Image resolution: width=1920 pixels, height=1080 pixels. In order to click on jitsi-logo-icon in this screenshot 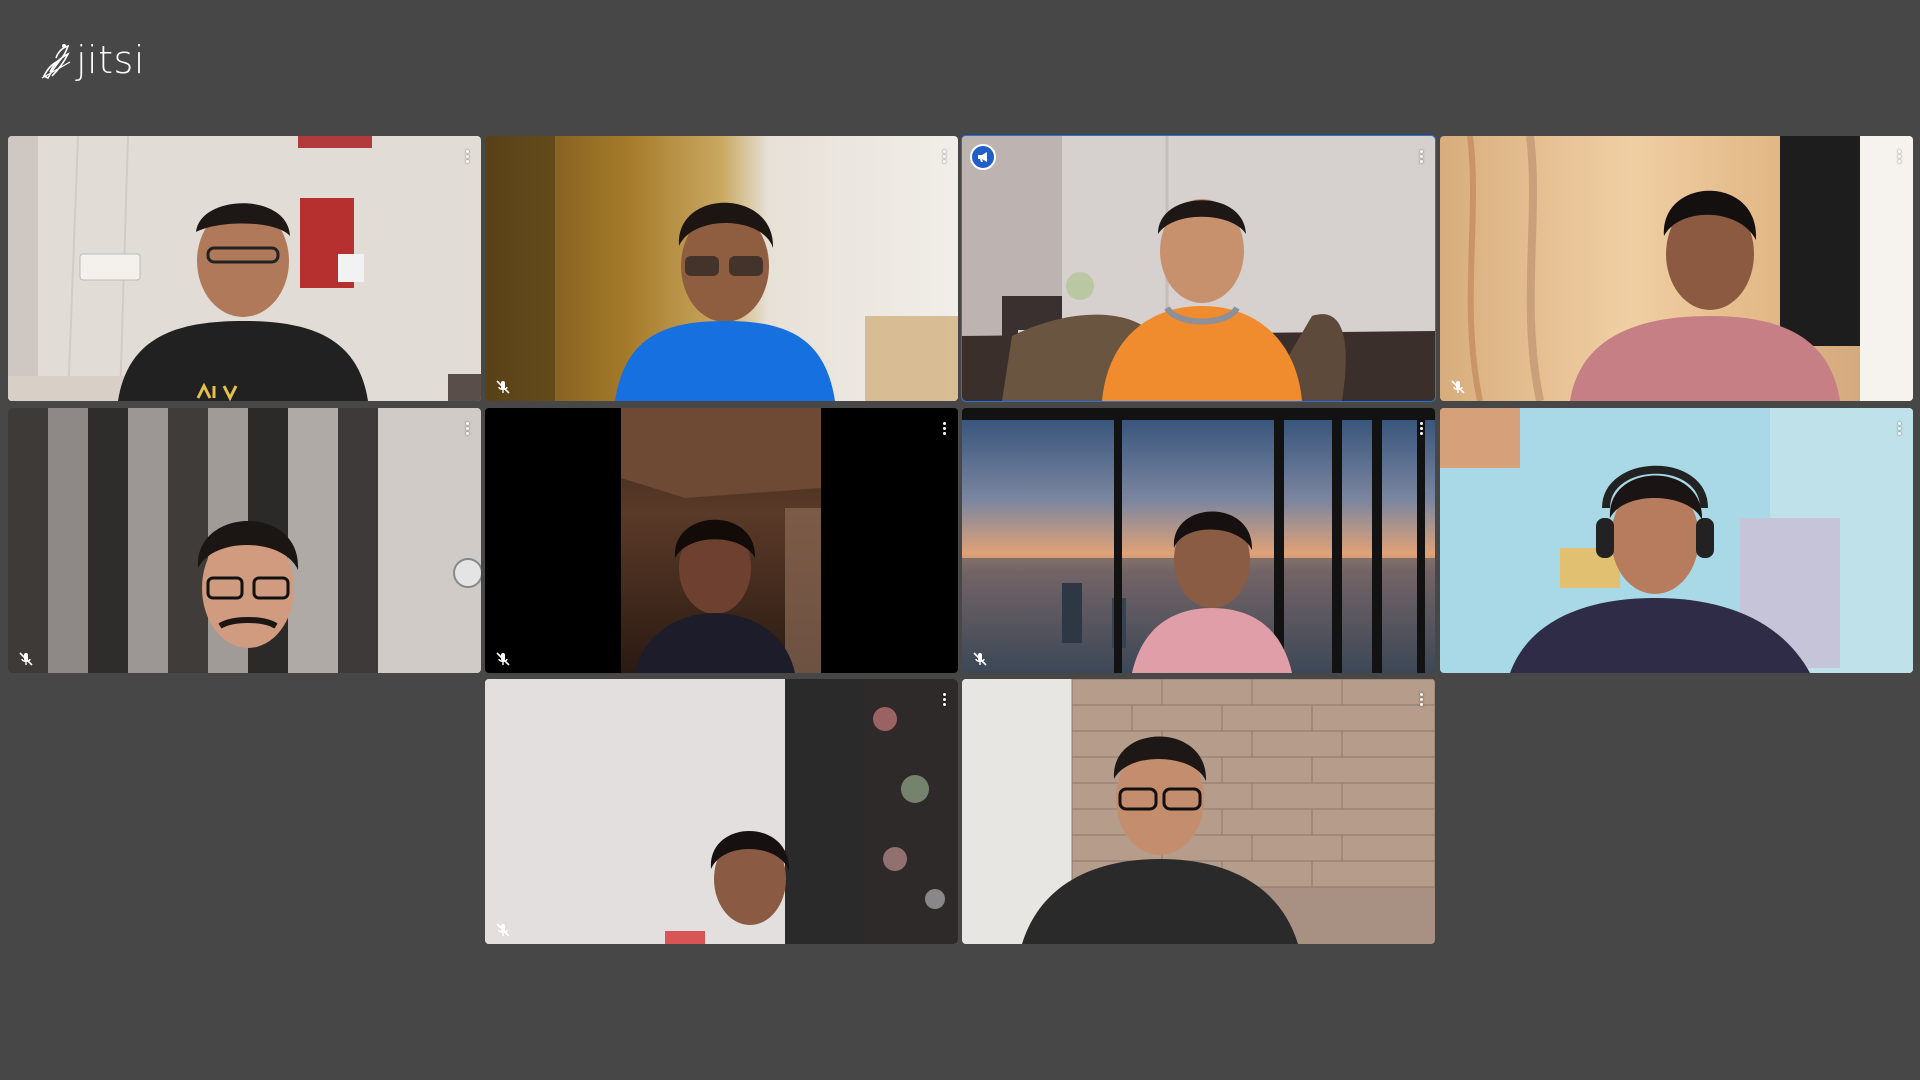, I will do `click(56, 62)`.